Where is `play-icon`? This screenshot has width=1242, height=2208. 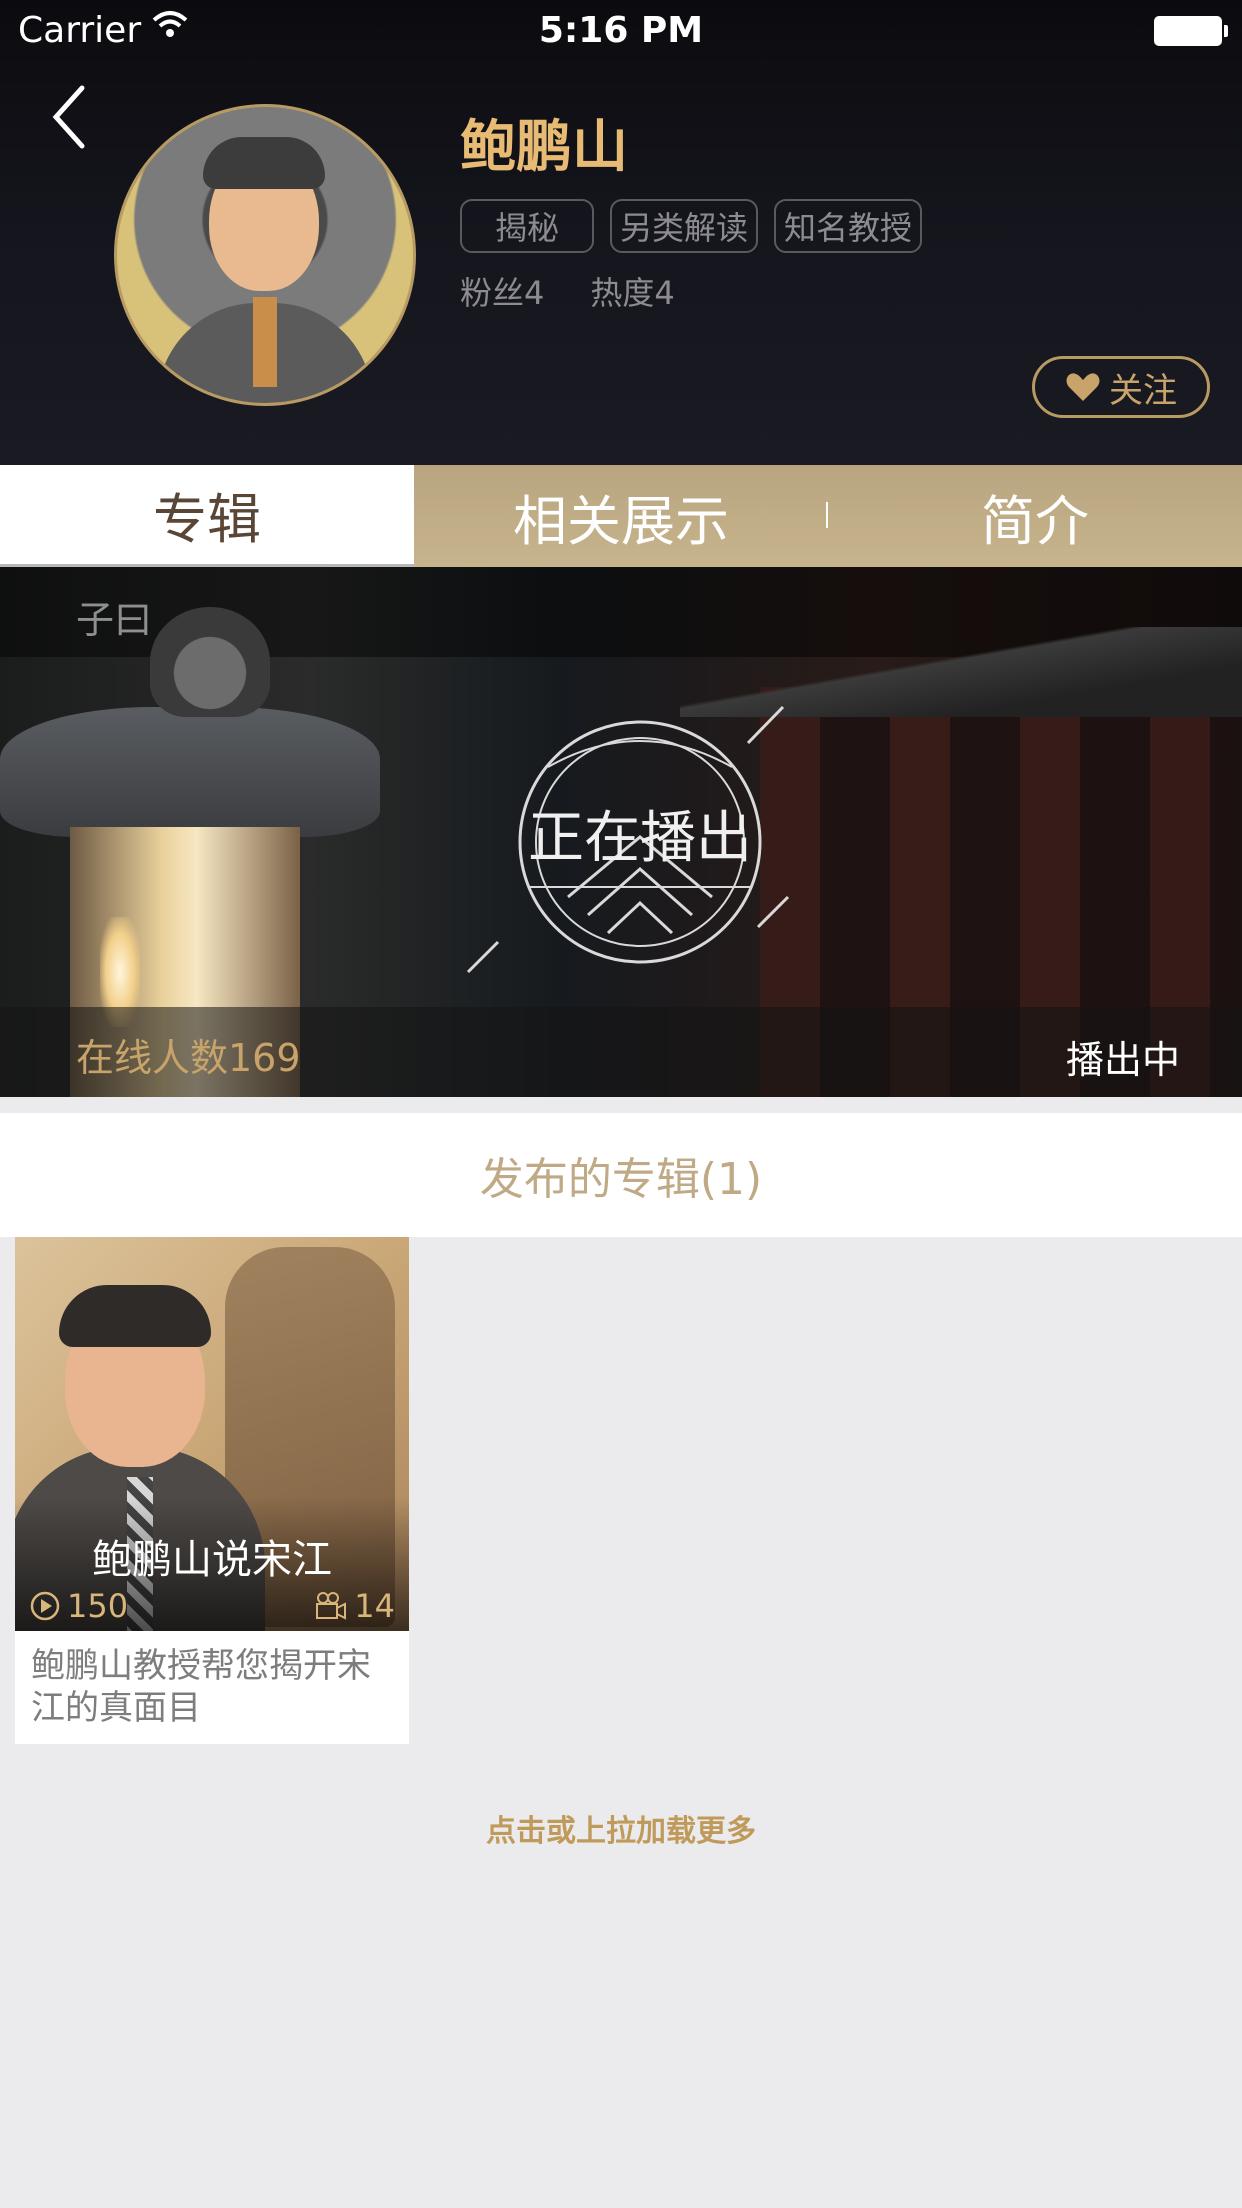
play-icon is located at coordinates (45, 1606).